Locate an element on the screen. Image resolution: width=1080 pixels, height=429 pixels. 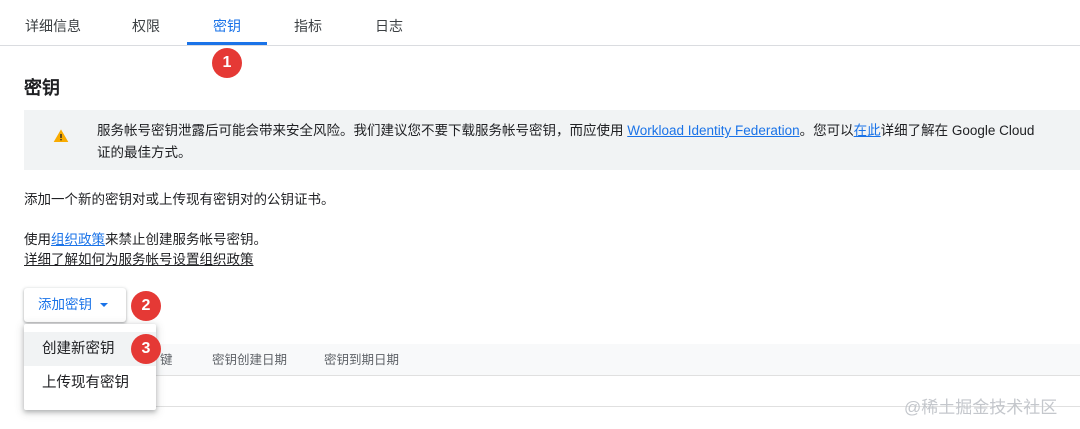
tab-logs: 日志 is located at coordinates (389, 23).